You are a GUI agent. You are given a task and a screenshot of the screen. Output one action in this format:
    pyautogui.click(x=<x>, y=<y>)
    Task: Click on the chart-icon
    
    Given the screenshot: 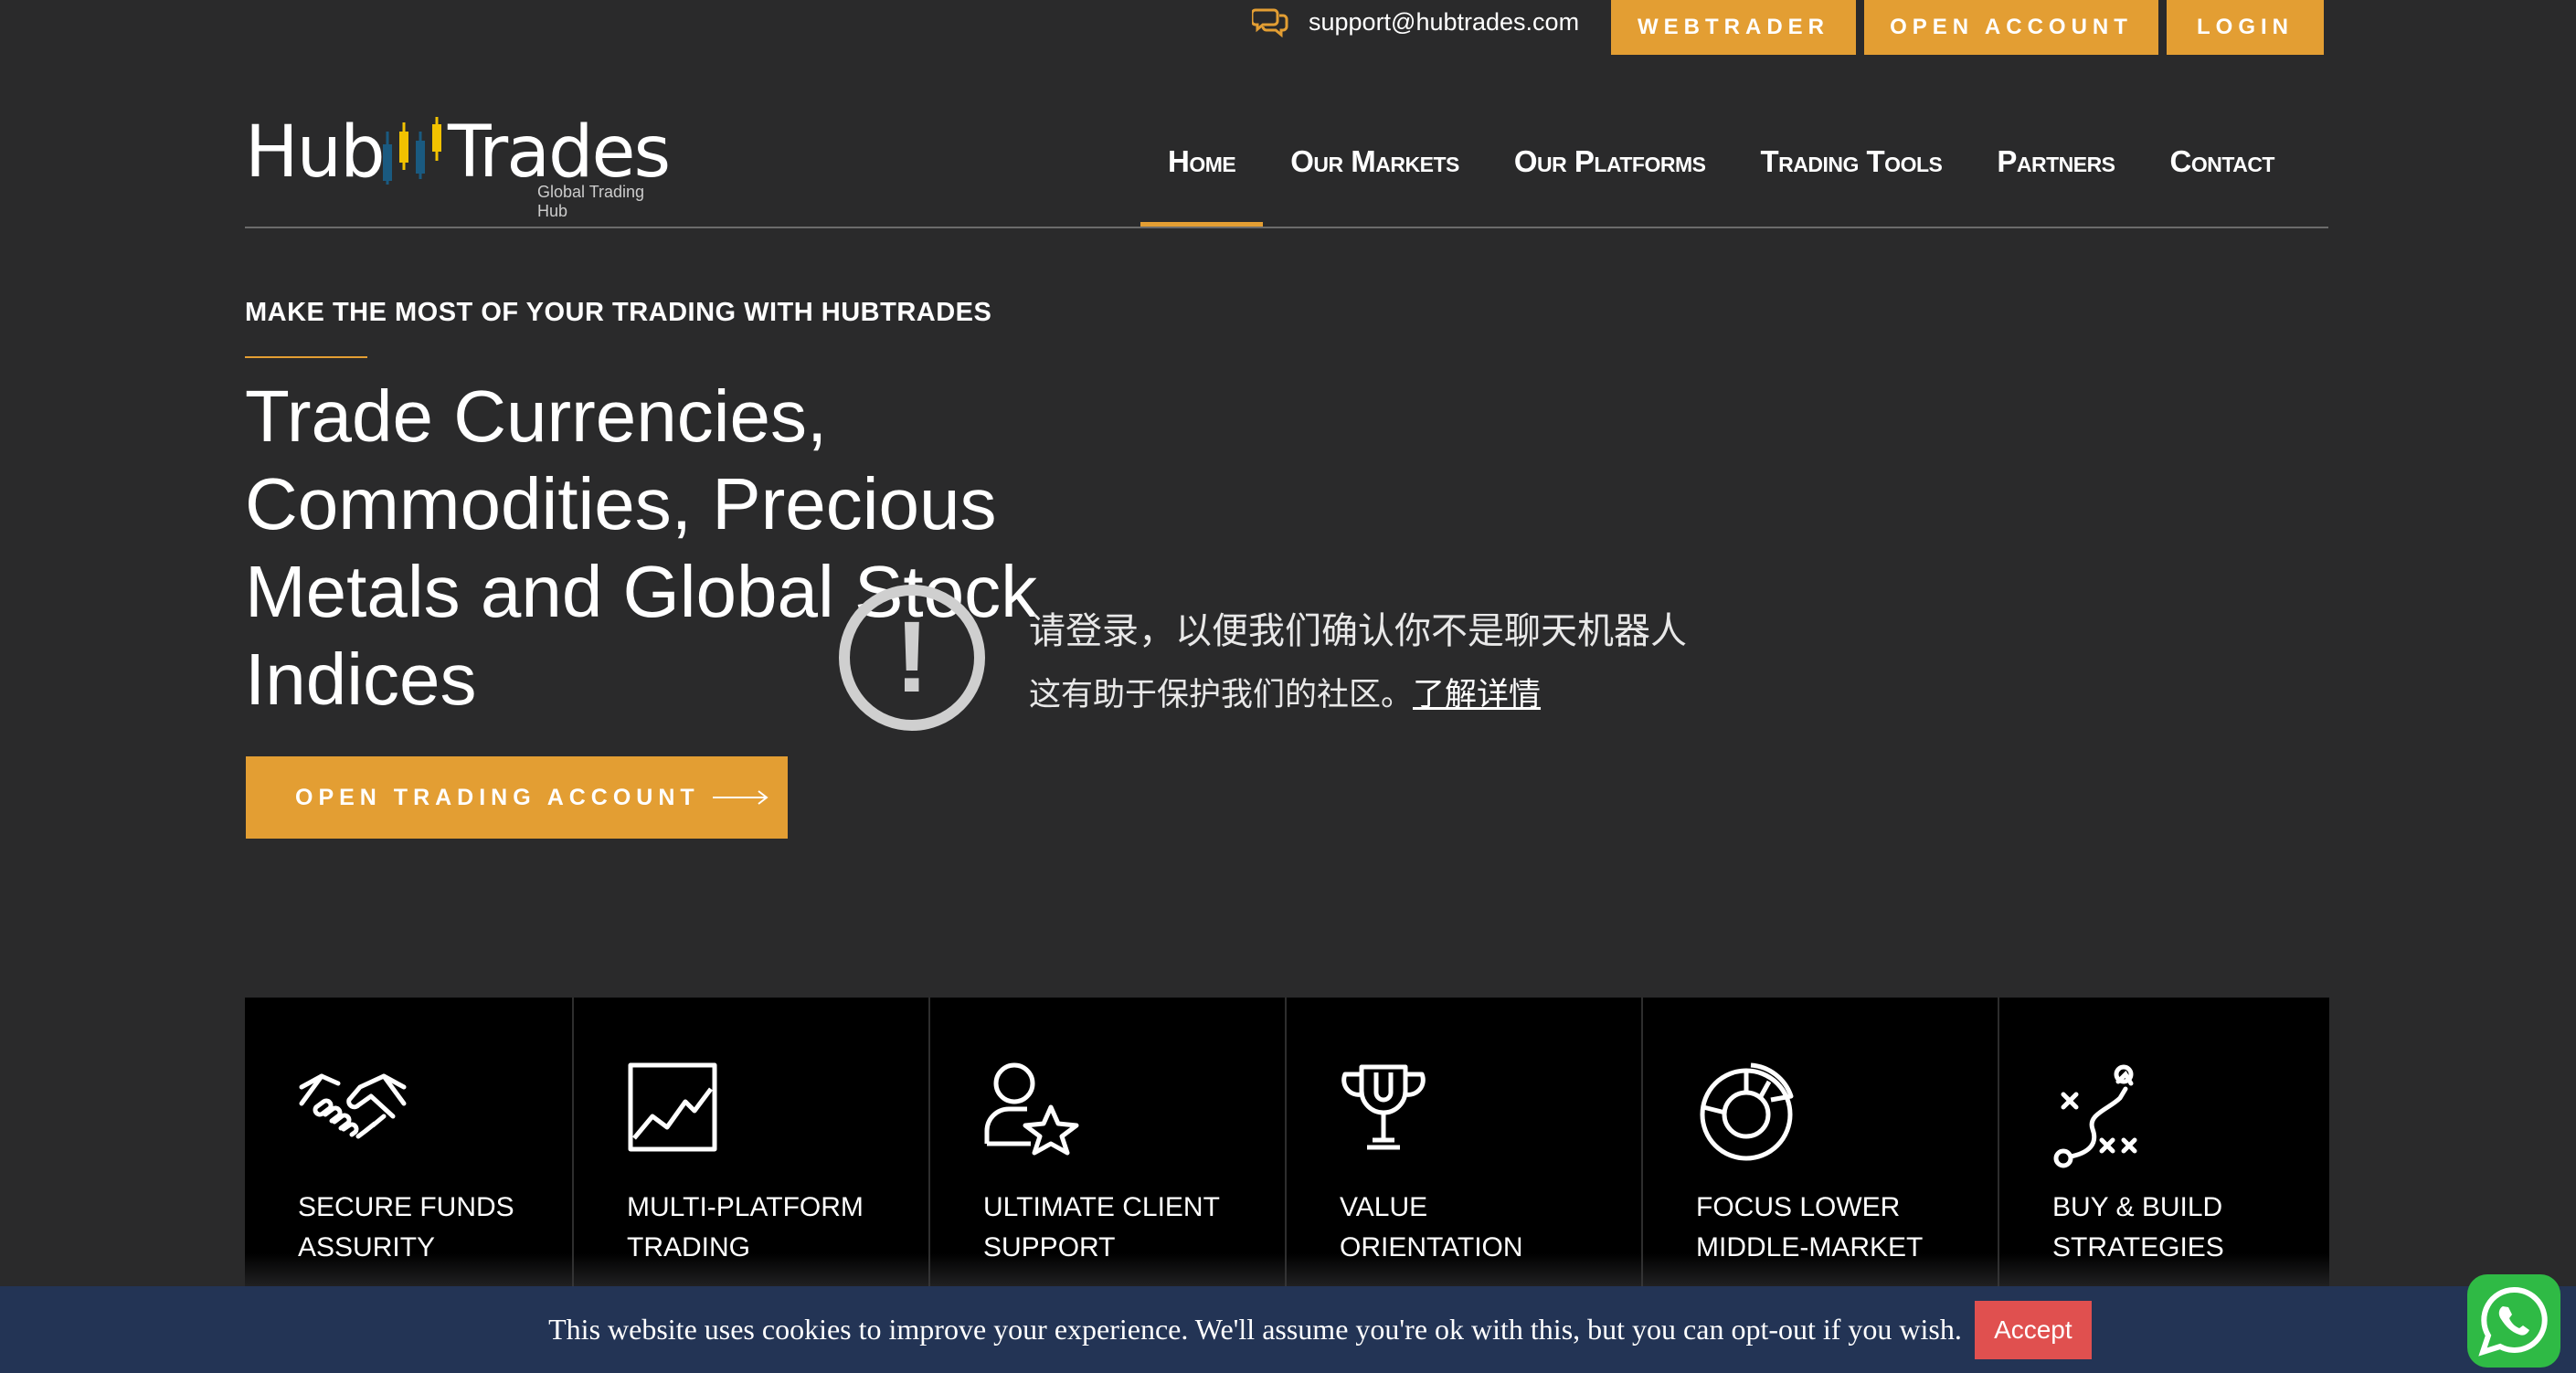 What is the action you would take?
    pyautogui.click(x=686, y=1112)
    